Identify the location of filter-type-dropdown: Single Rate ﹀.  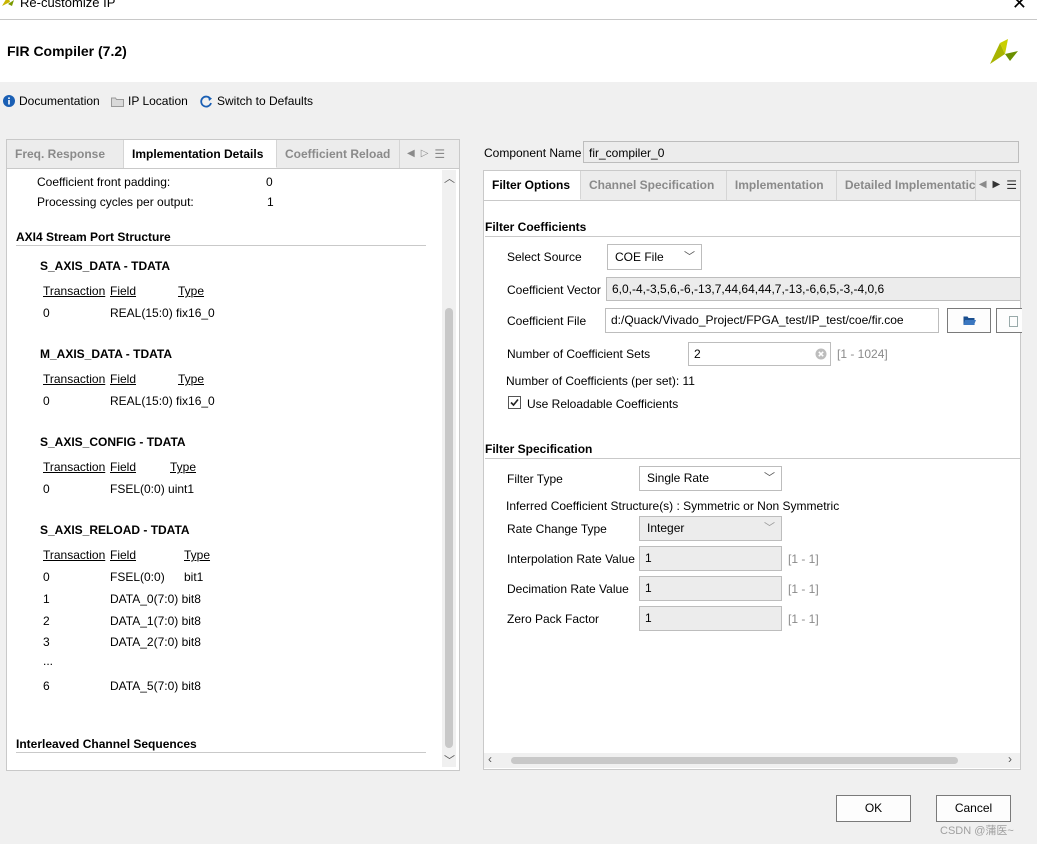
(710, 478).